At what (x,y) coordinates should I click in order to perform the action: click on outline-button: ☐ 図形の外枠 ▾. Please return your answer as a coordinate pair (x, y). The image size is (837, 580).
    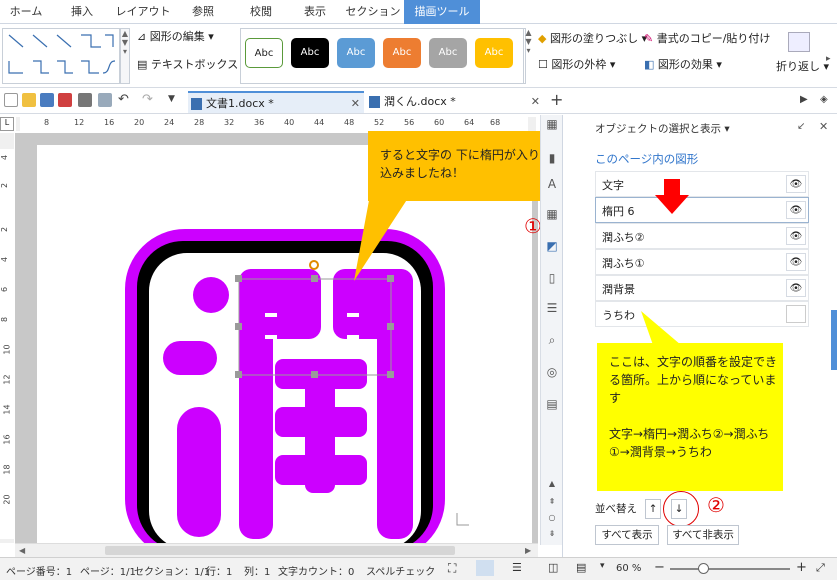
    Looking at the image, I should click on (576, 65).